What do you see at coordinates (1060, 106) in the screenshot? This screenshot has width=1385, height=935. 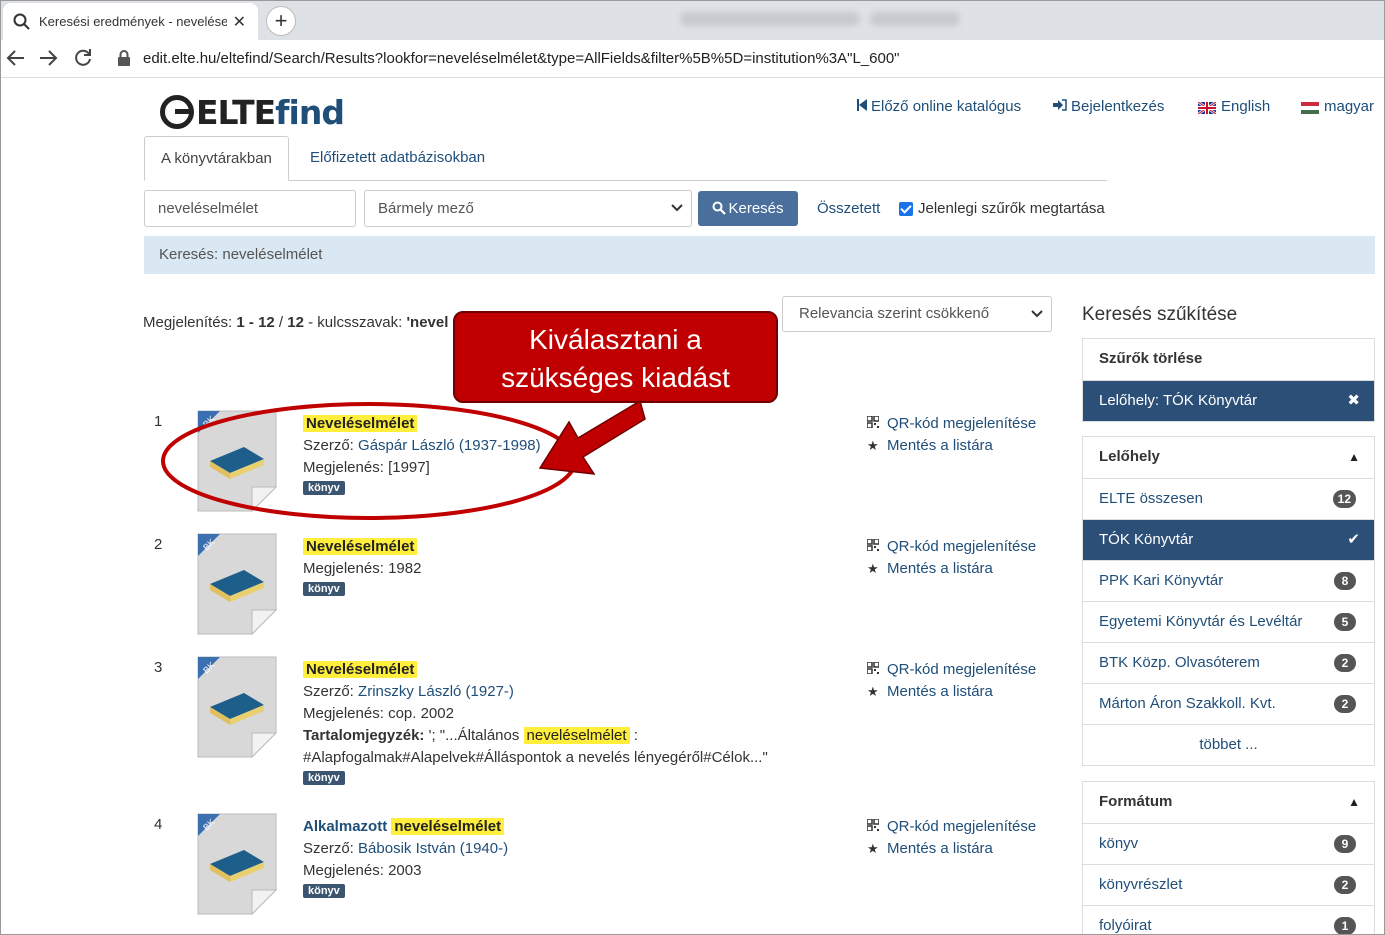 I see `sign-in-icon` at bounding box center [1060, 106].